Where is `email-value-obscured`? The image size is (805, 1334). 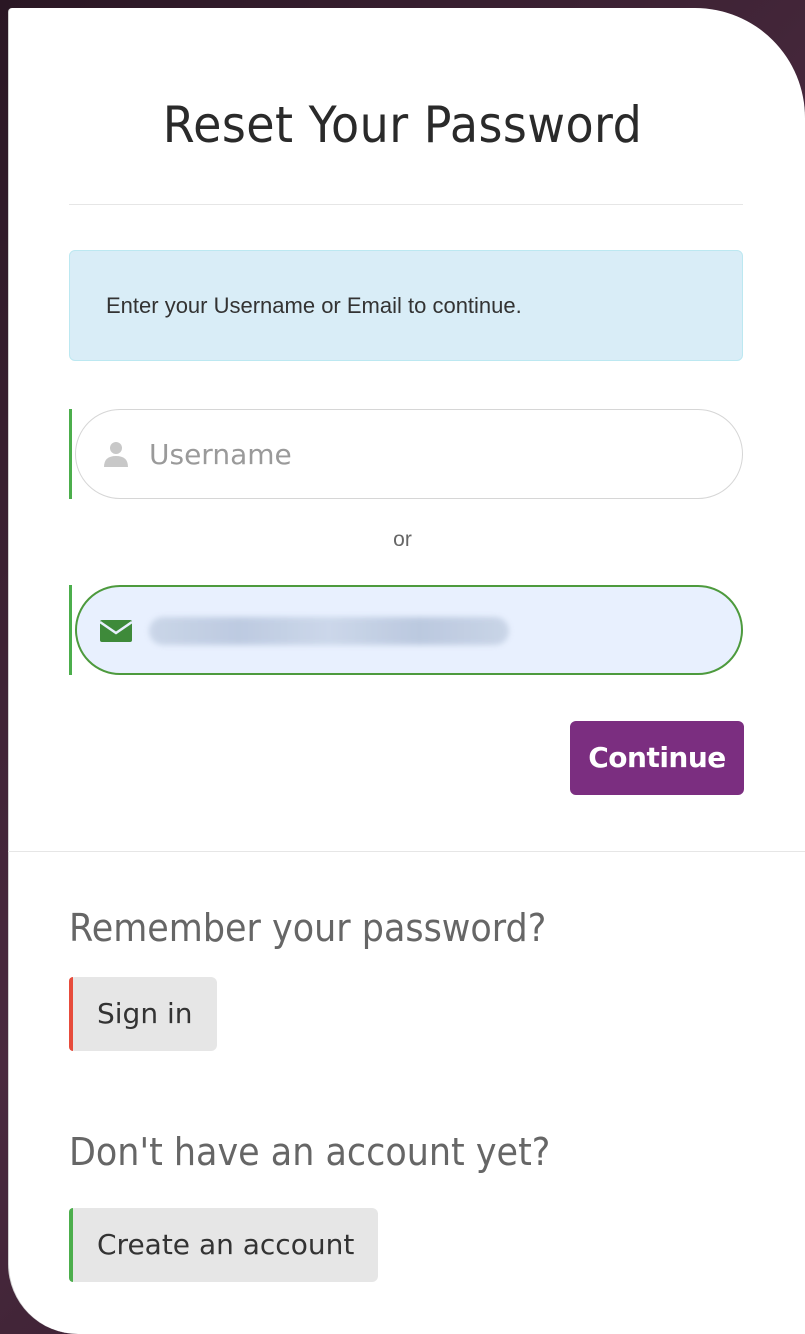 email-value-obscured is located at coordinates (329, 631).